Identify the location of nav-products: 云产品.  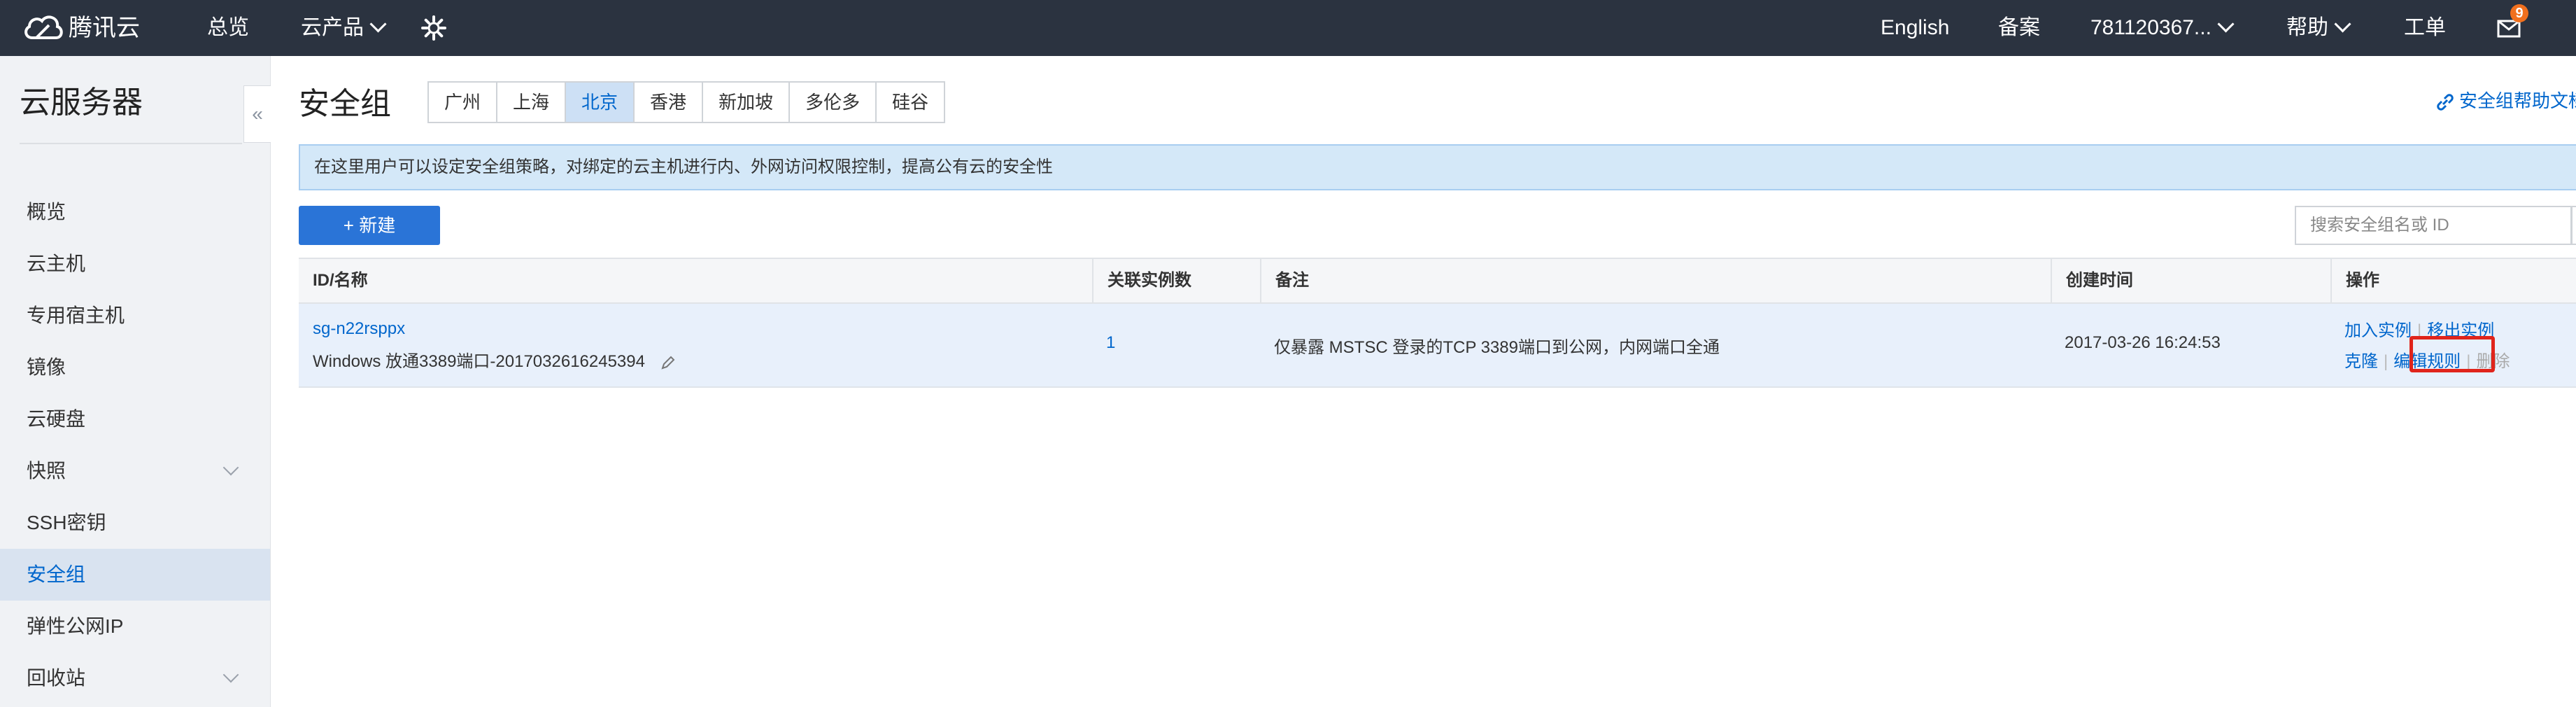
(344, 28).